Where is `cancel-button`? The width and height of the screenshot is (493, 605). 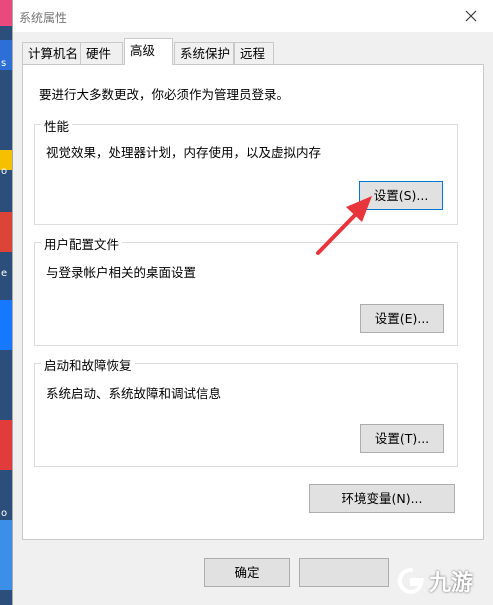
cancel-button is located at coordinates (344, 572).